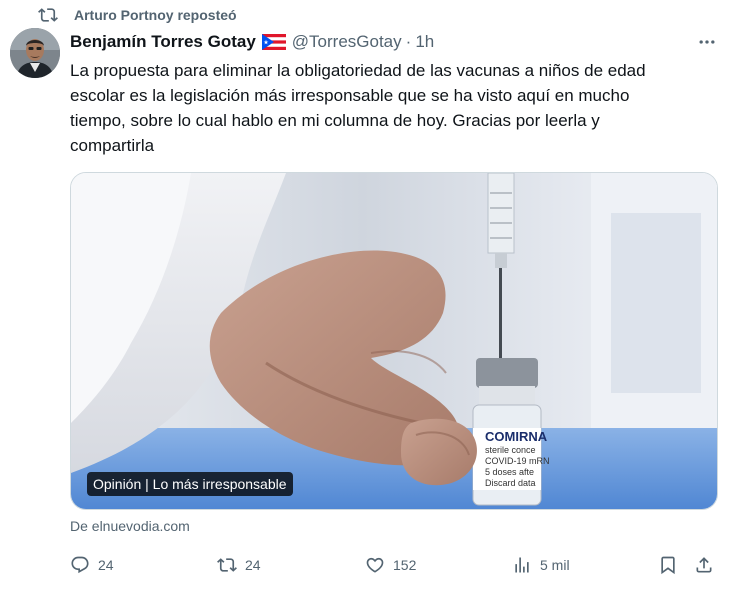  I want to click on share-icon, so click(704, 565).